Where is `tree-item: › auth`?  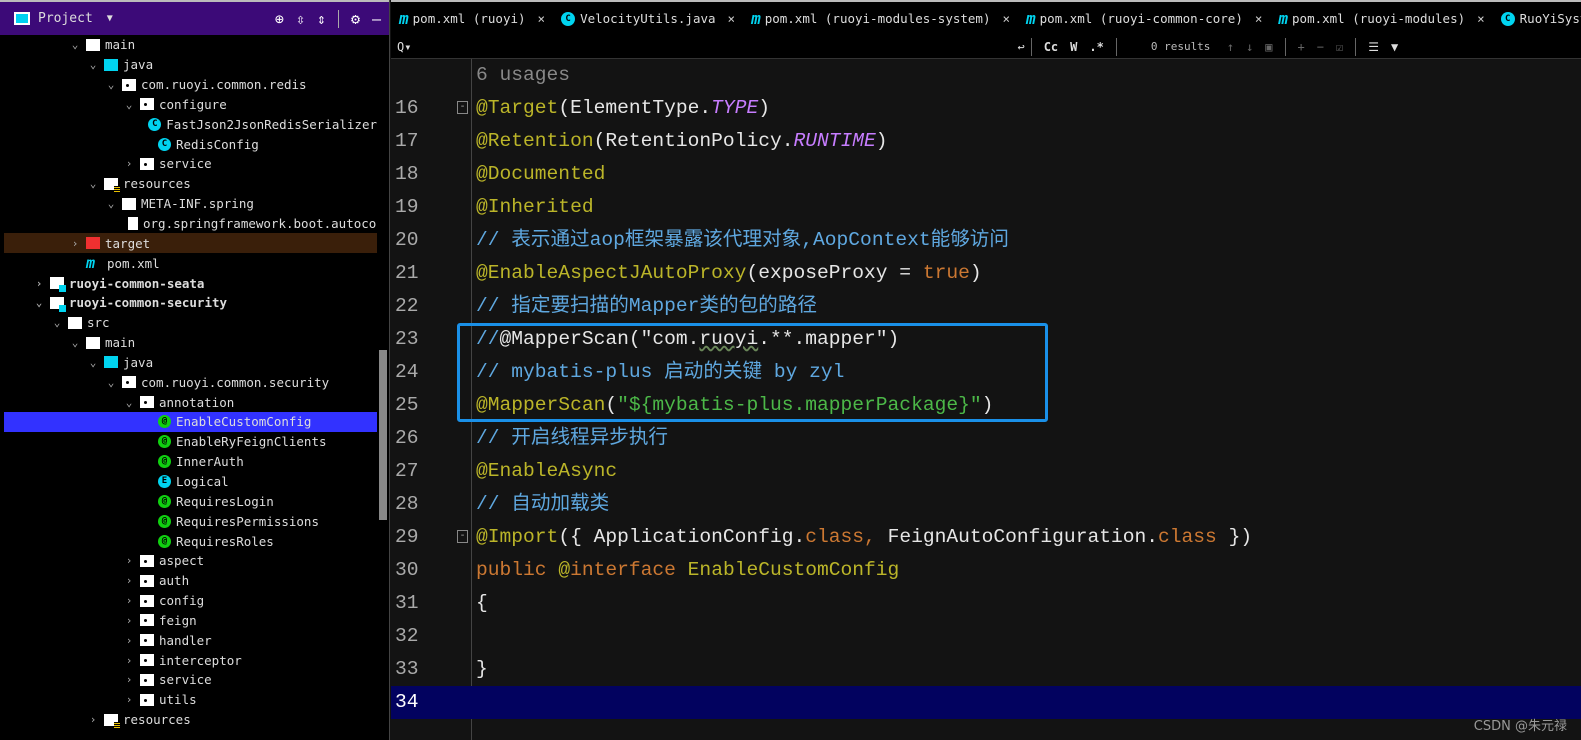 tree-item: › auth is located at coordinates (190, 581).